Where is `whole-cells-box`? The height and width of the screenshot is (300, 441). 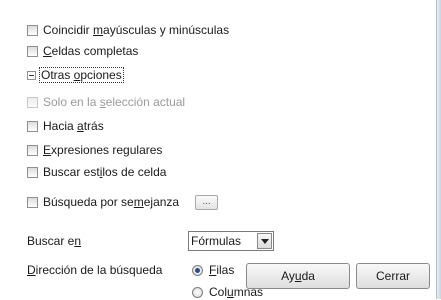
whole-cells-box is located at coordinates (32, 51).